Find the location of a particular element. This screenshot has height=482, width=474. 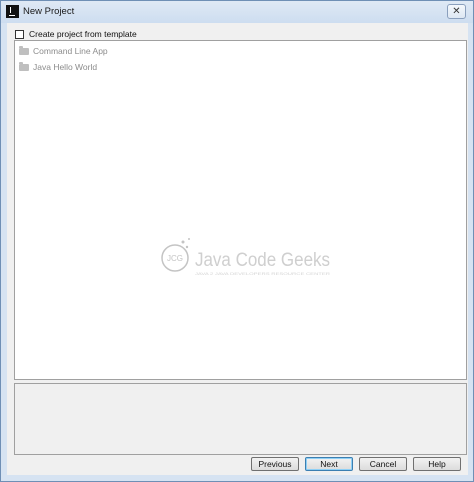

previous-button: Previous is located at coordinates (275, 464).